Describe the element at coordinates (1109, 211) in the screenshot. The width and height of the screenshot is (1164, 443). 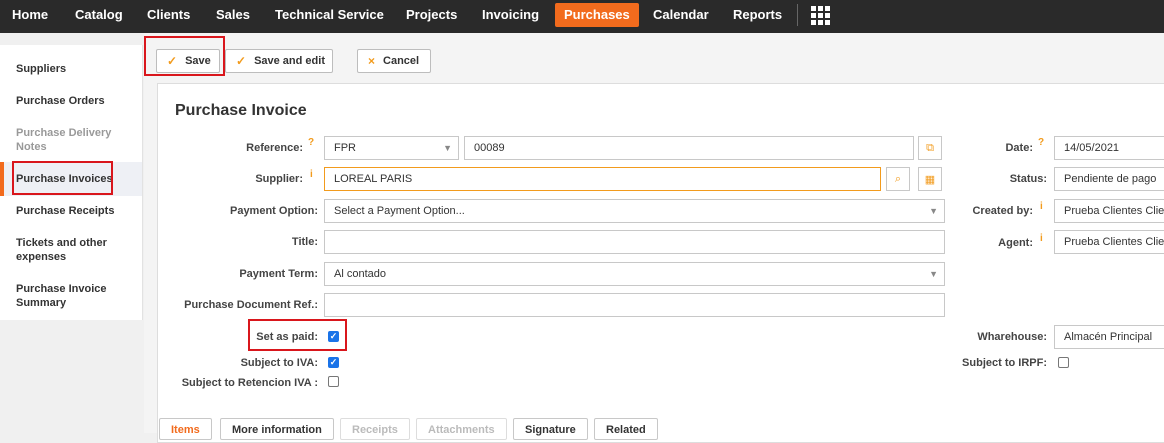
I see `created-by-input: Prueba Clientes Clie` at that location.